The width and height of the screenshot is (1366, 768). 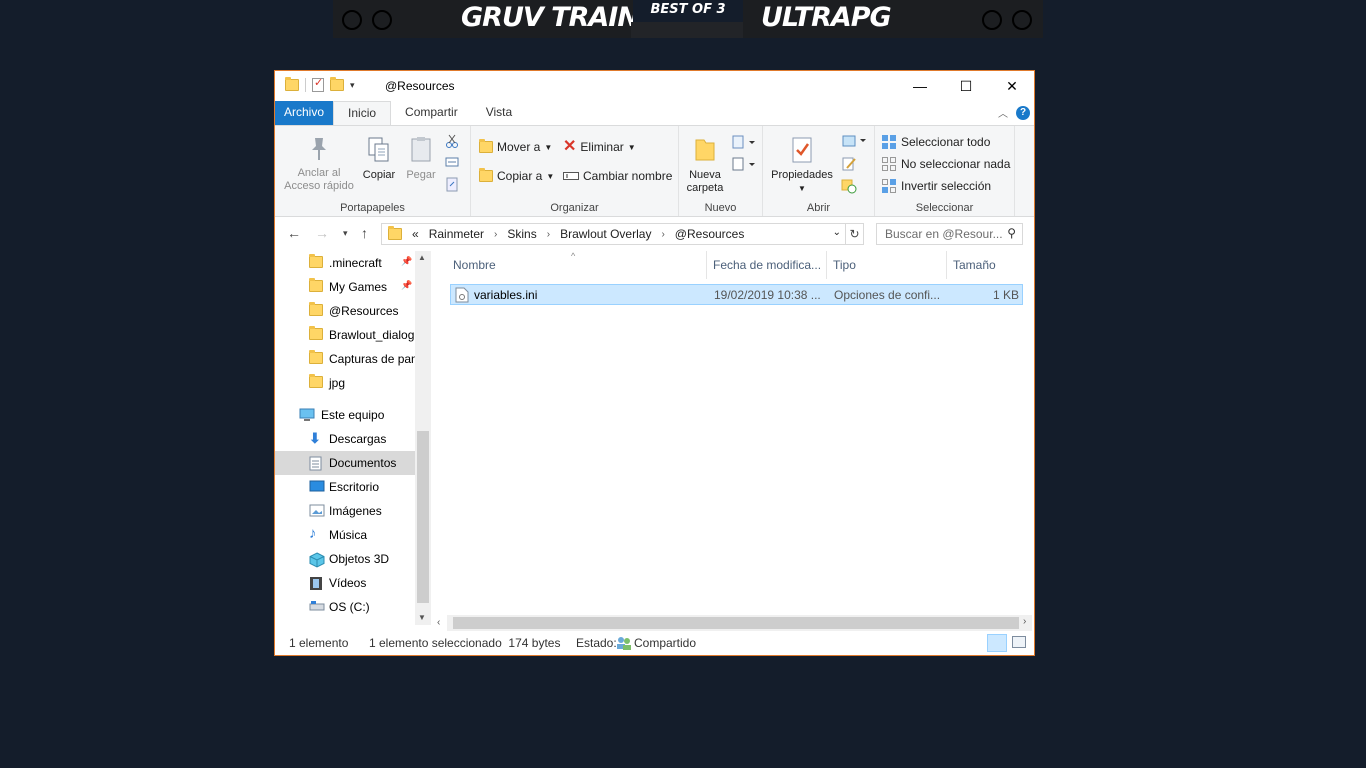 What do you see at coordinates (945, 164) in the screenshot?
I see `select-none-button: No seleccionar nada` at bounding box center [945, 164].